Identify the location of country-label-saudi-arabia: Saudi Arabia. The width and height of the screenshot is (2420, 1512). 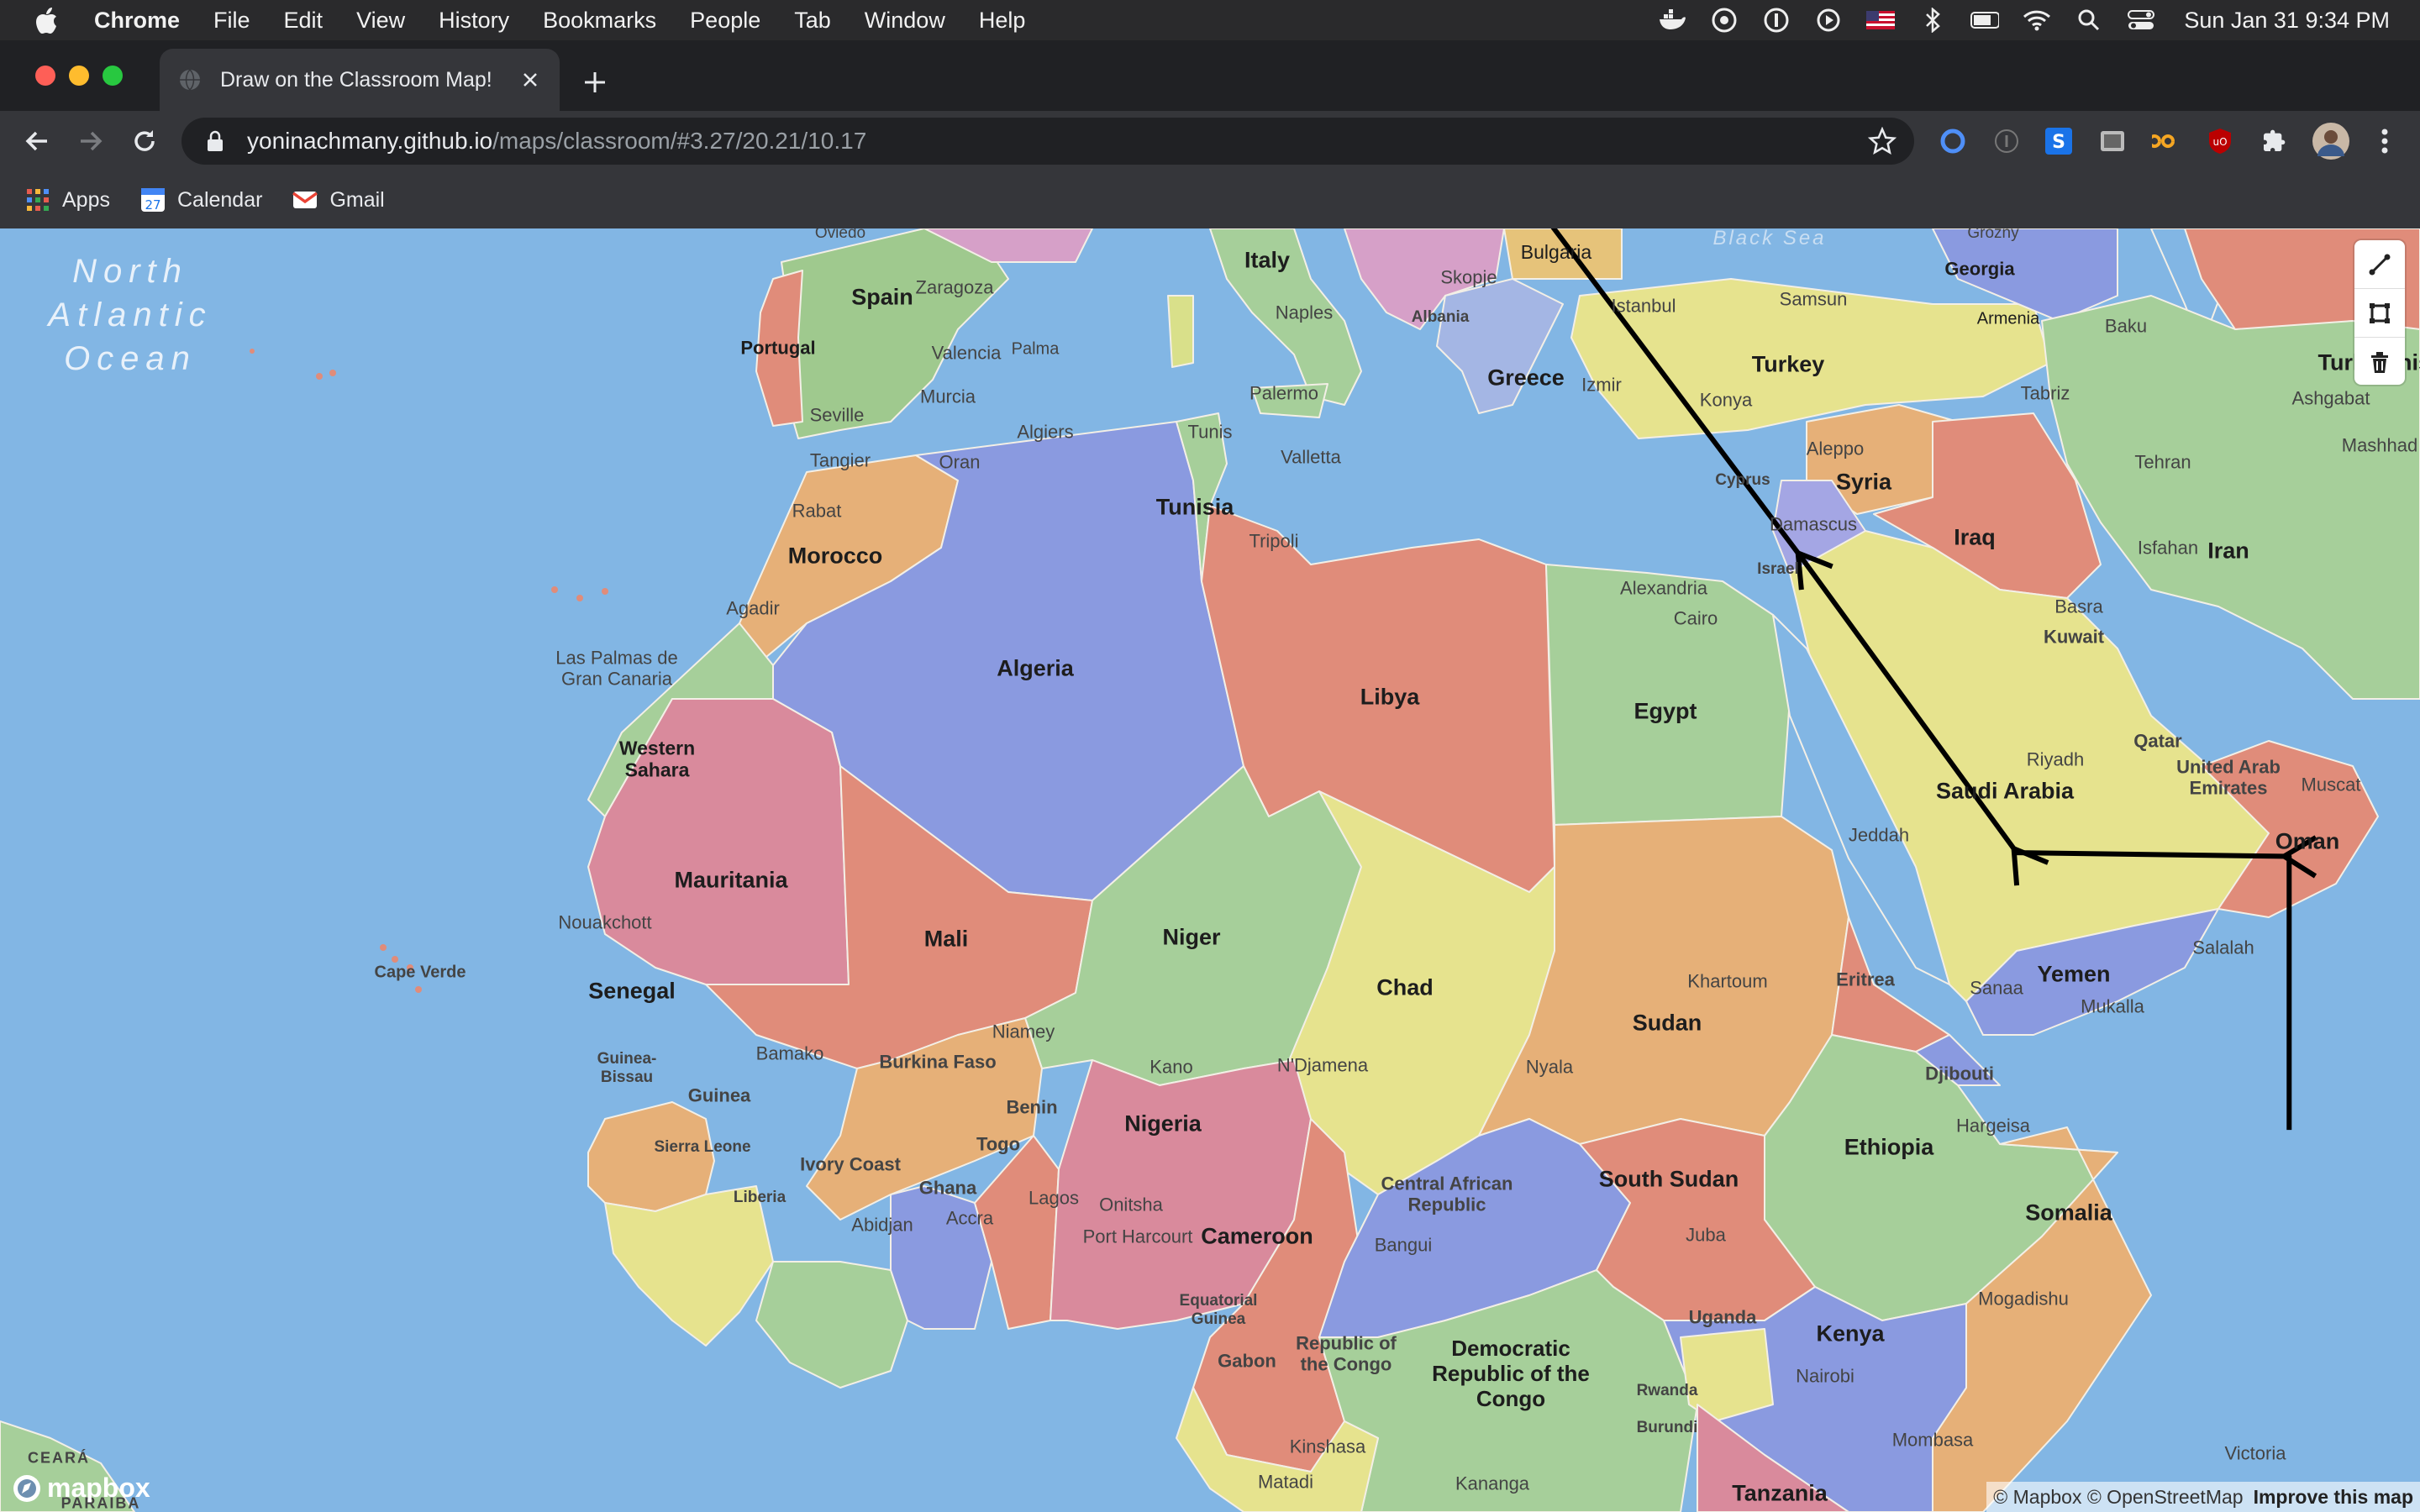
(2005, 791).